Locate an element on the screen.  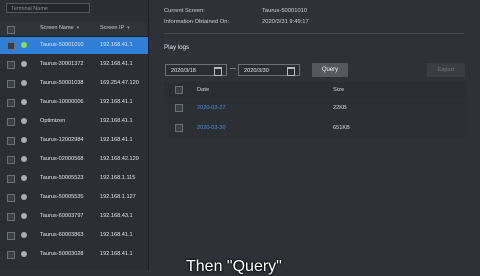
screen-list-item: Taurus-02000568 192.168.42.129 is located at coordinates (74, 159).